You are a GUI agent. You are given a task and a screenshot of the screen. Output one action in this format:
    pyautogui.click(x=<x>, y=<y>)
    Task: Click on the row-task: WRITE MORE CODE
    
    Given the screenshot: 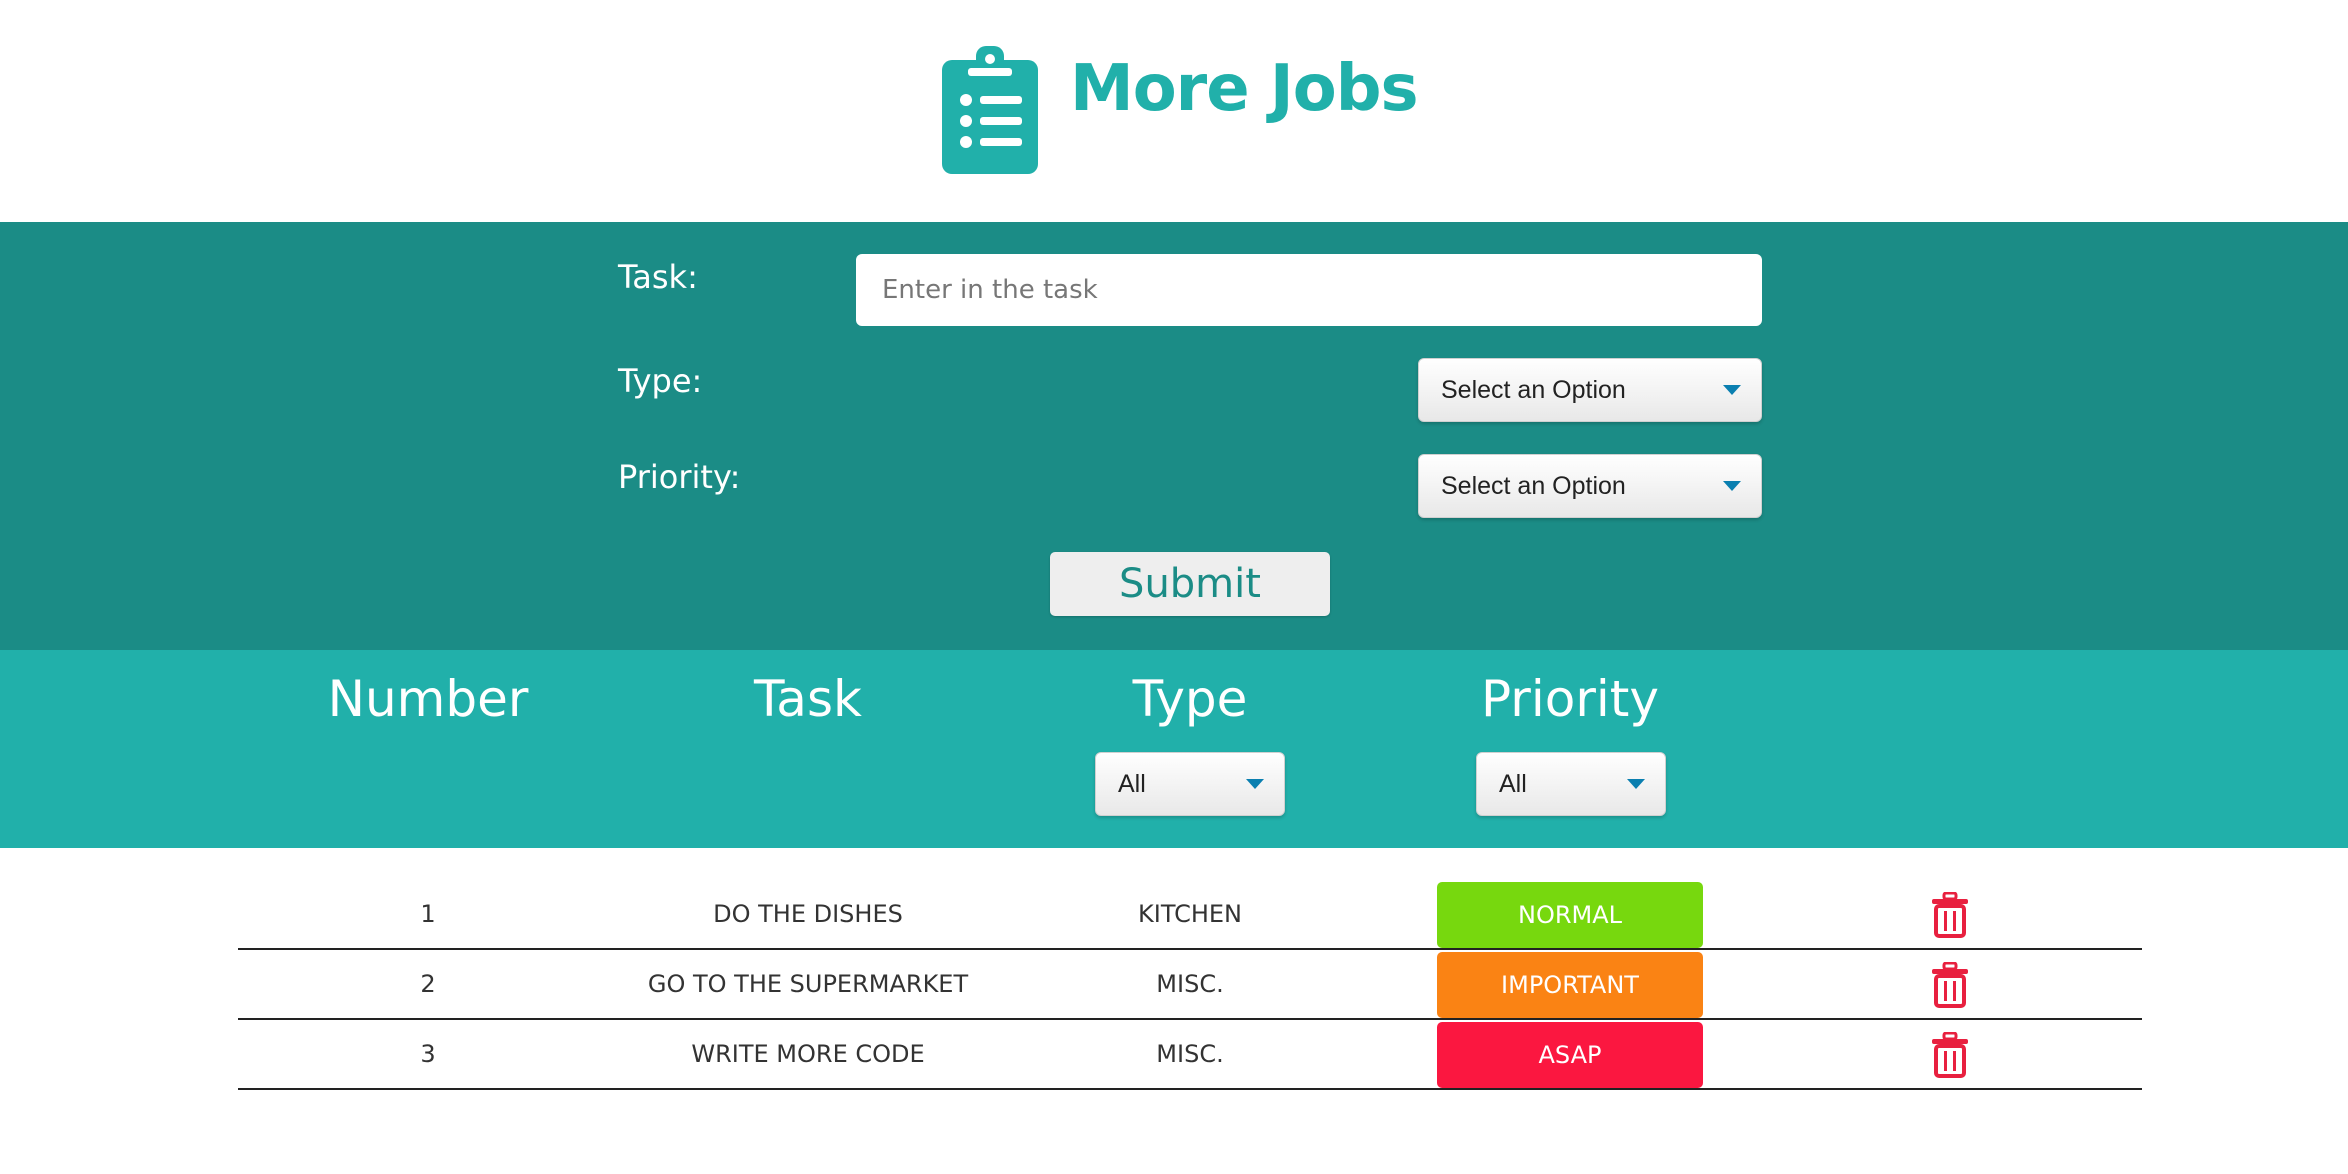 What is the action you would take?
    pyautogui.click(x=808, y=1054)
    